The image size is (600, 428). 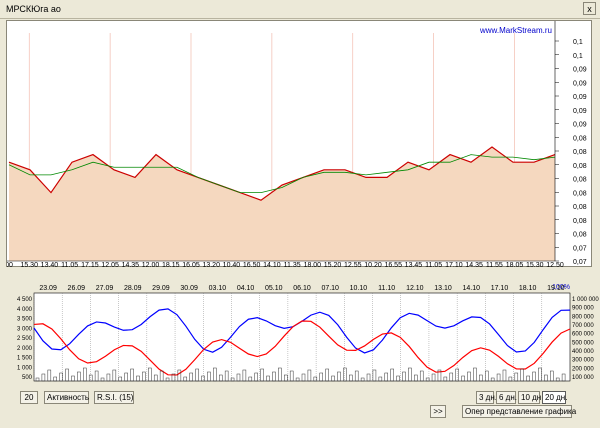 I want to click on date-tick-label: 26.09, so click(x=77, y=288).